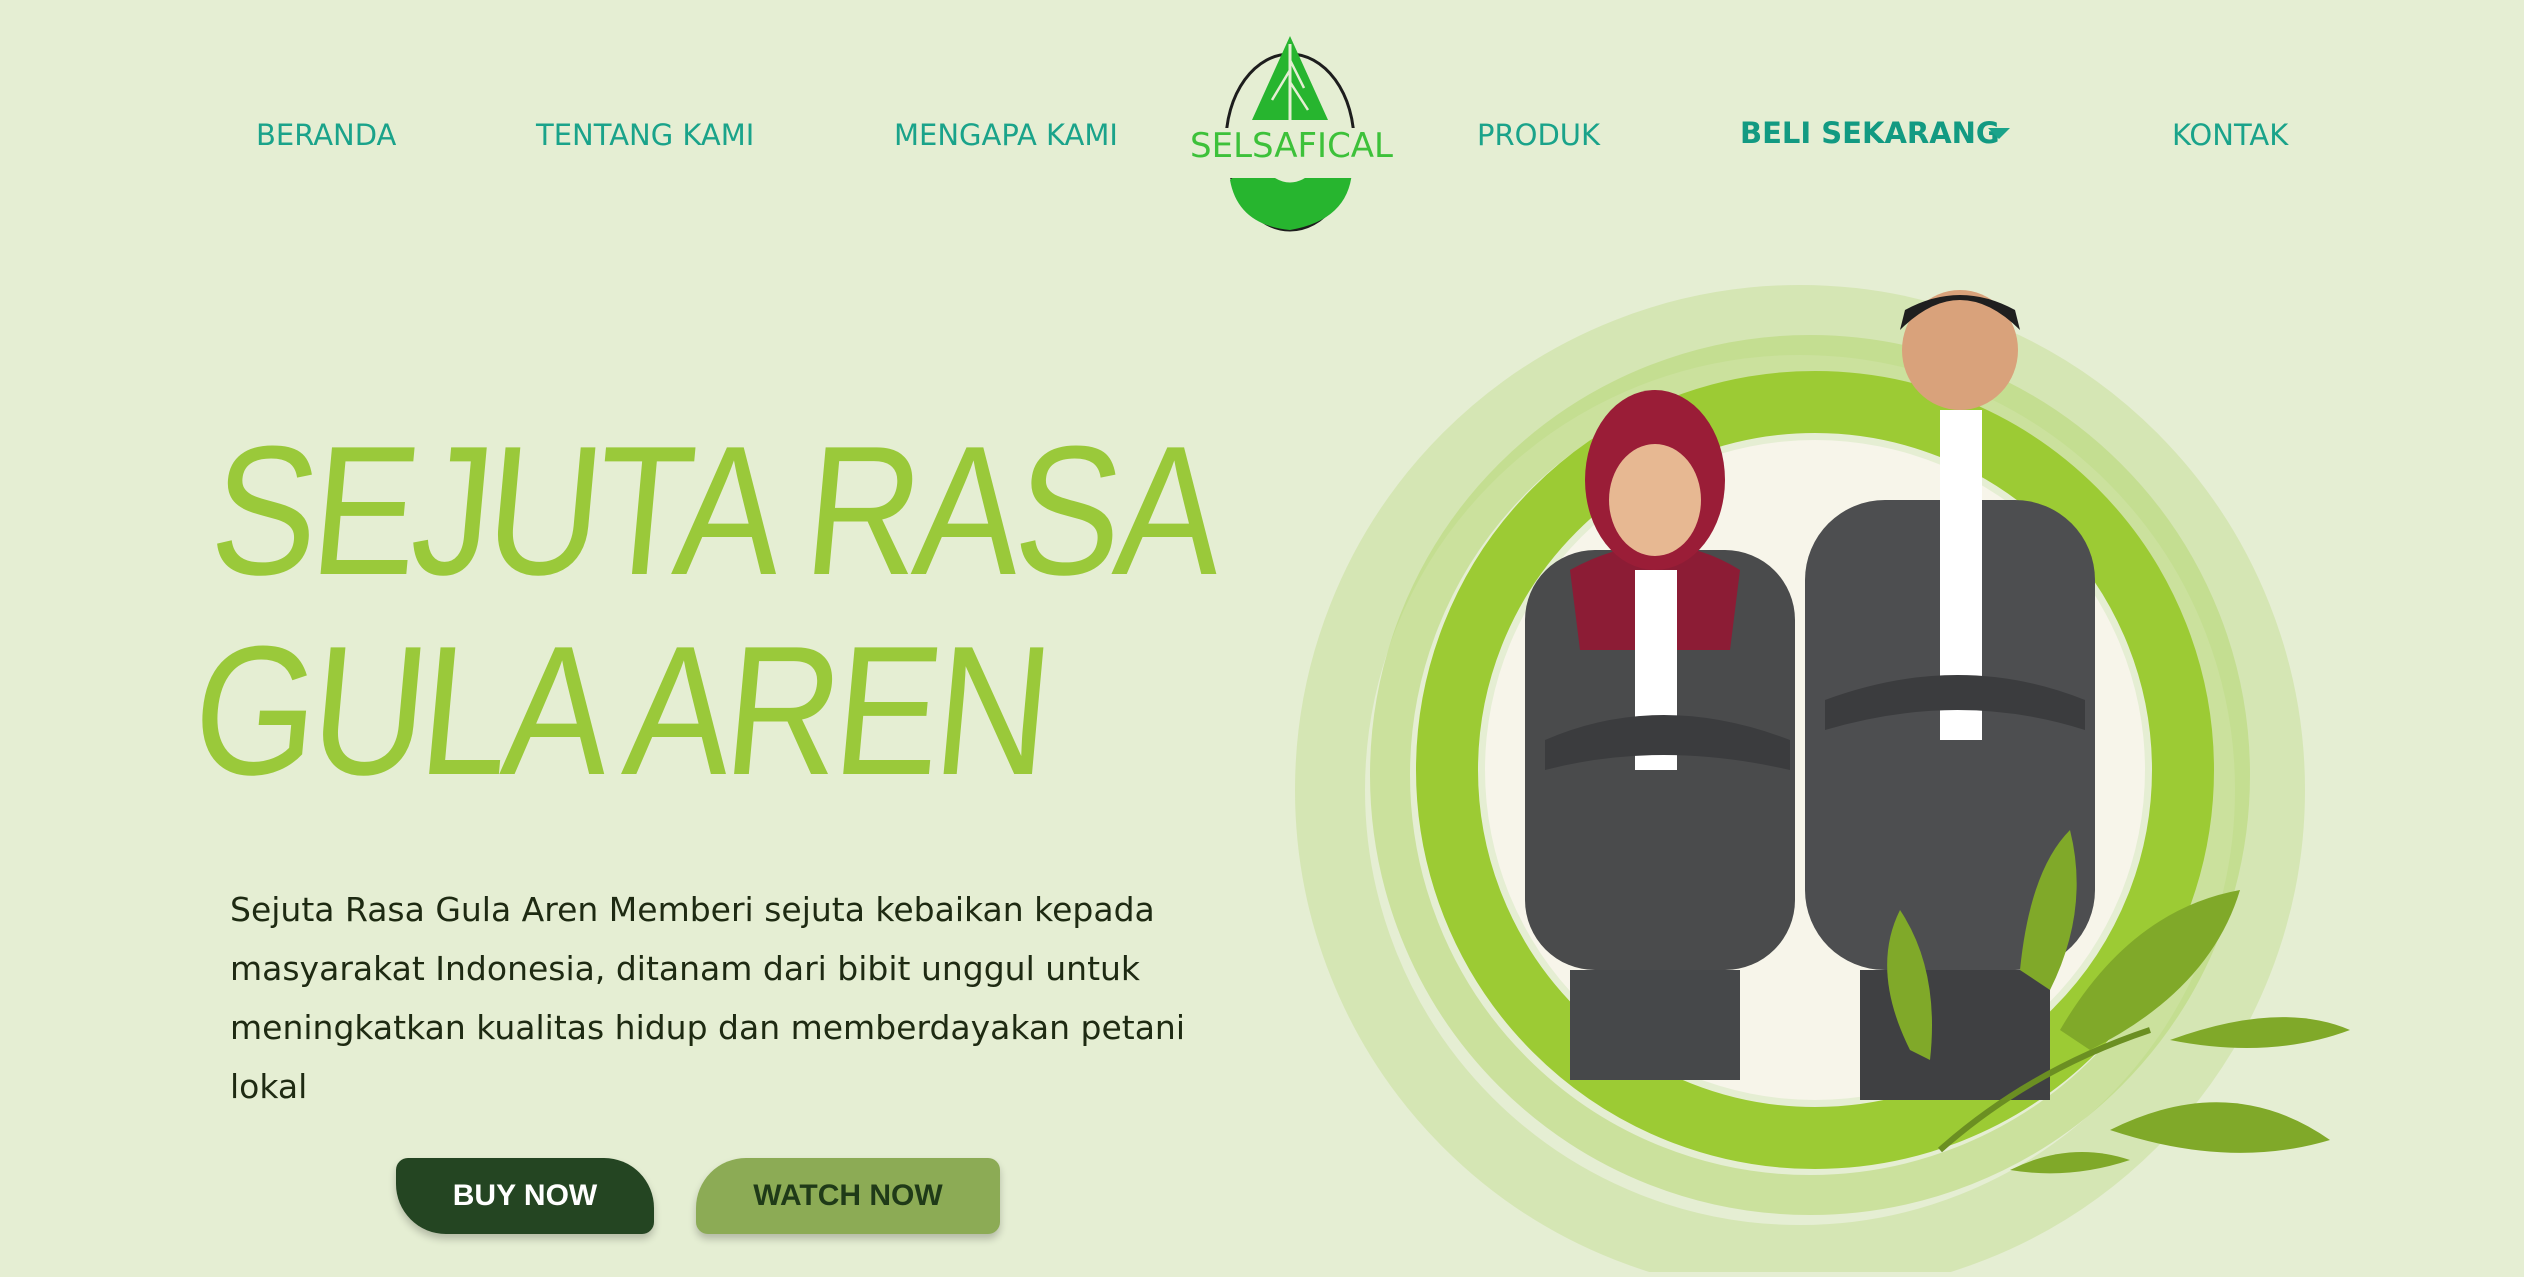 The image size is (2524, 1277). Describe the element at coordinates (2230, 135) in the screenshot. I see `nav-link-kontak: KONTAK` at that location.